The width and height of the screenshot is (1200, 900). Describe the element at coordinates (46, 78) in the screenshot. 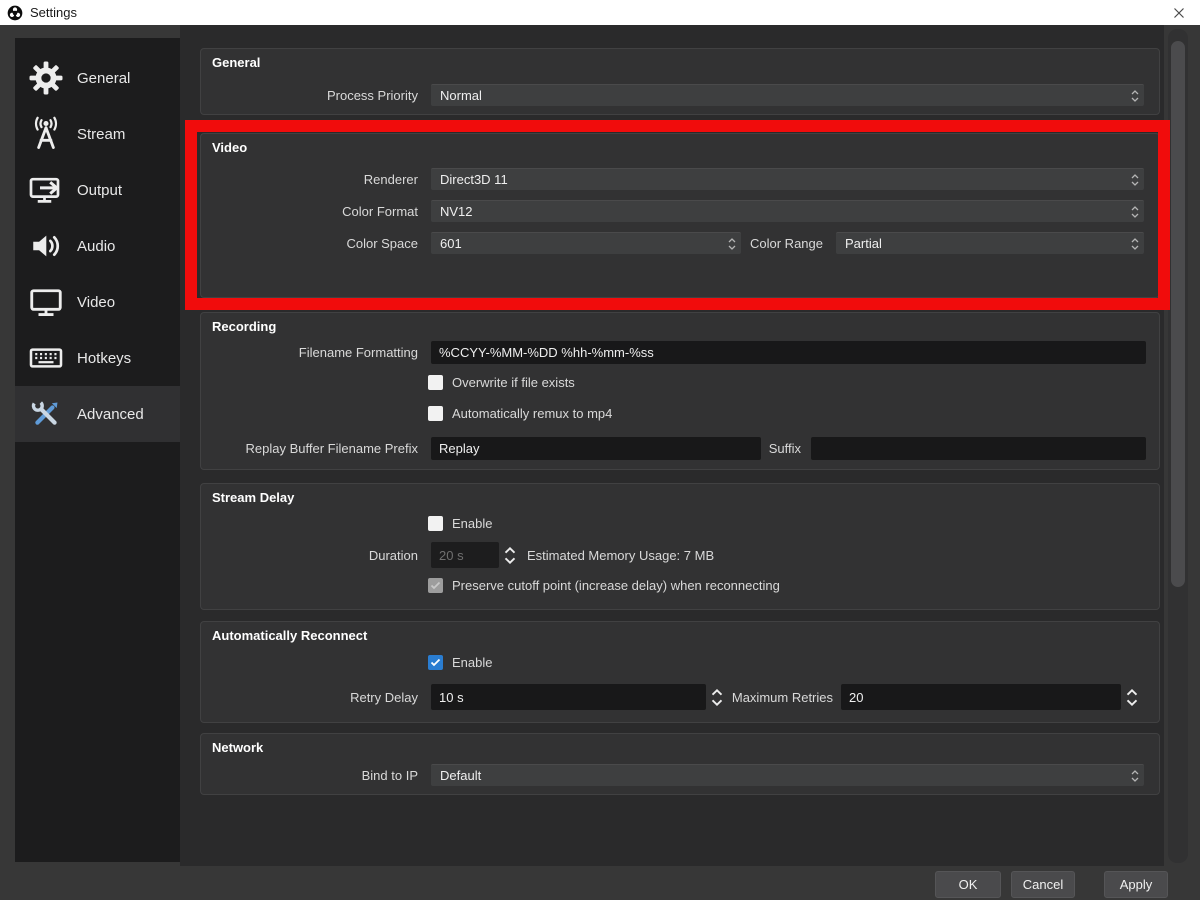

I see `gear-icon` at that location.